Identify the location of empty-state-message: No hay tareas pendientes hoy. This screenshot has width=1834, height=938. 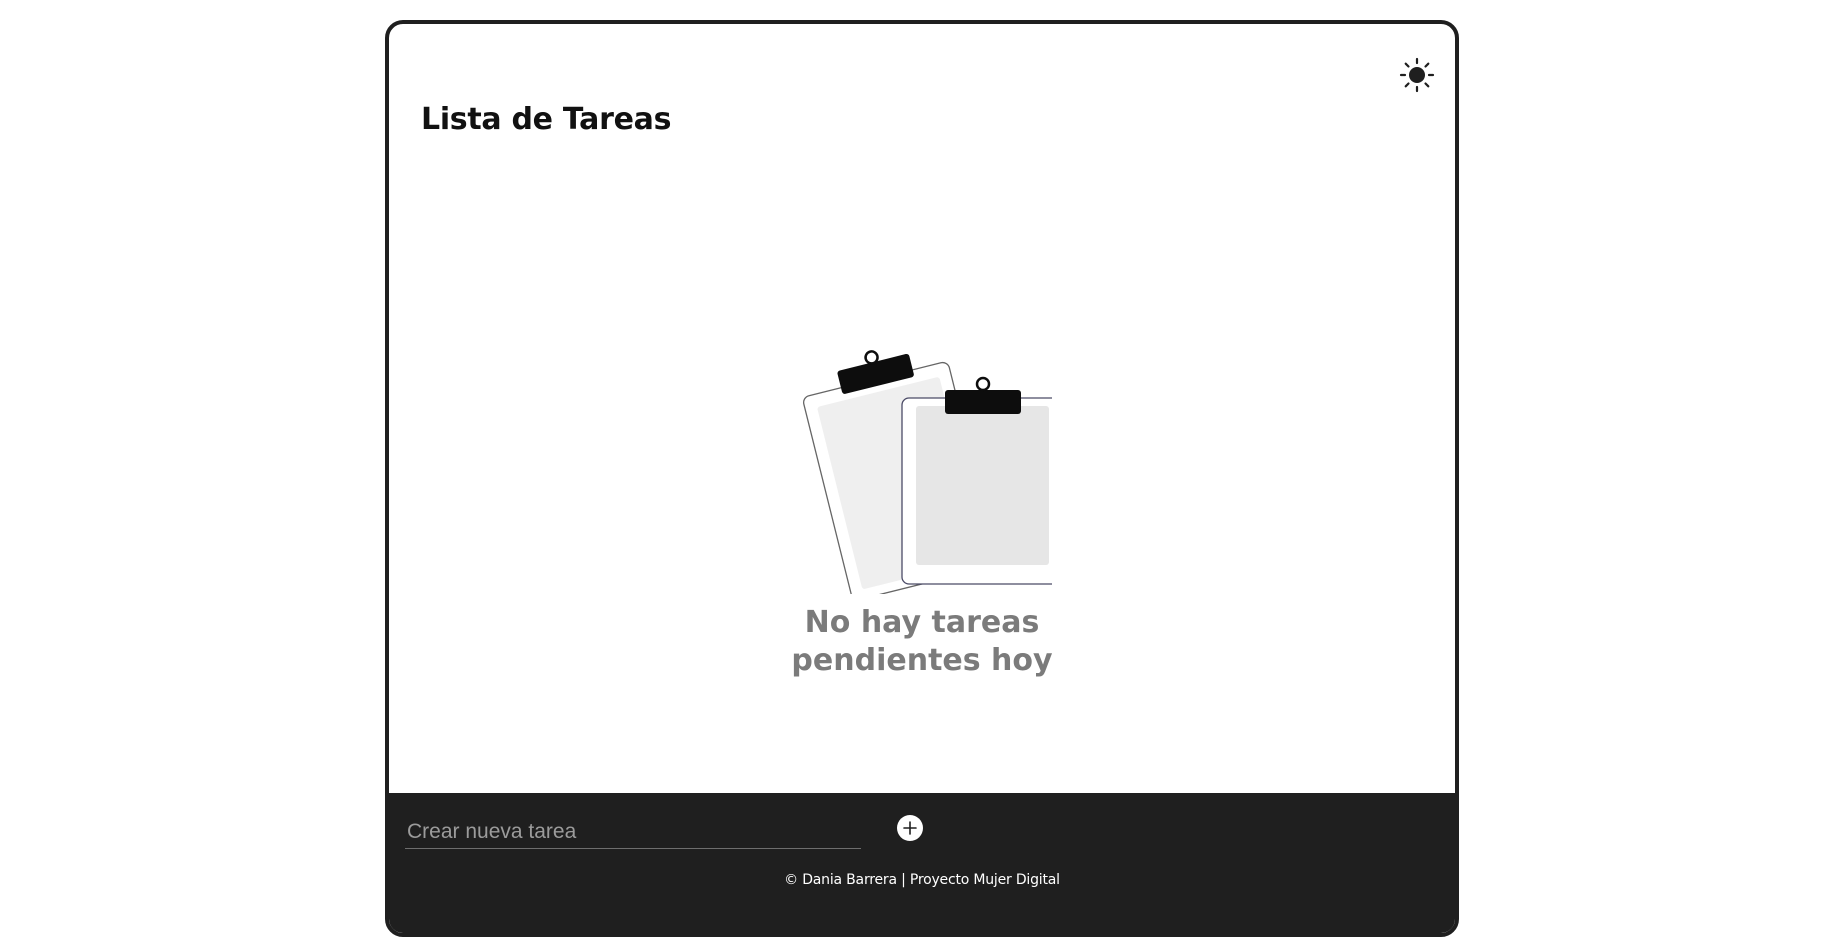
(922, 641).